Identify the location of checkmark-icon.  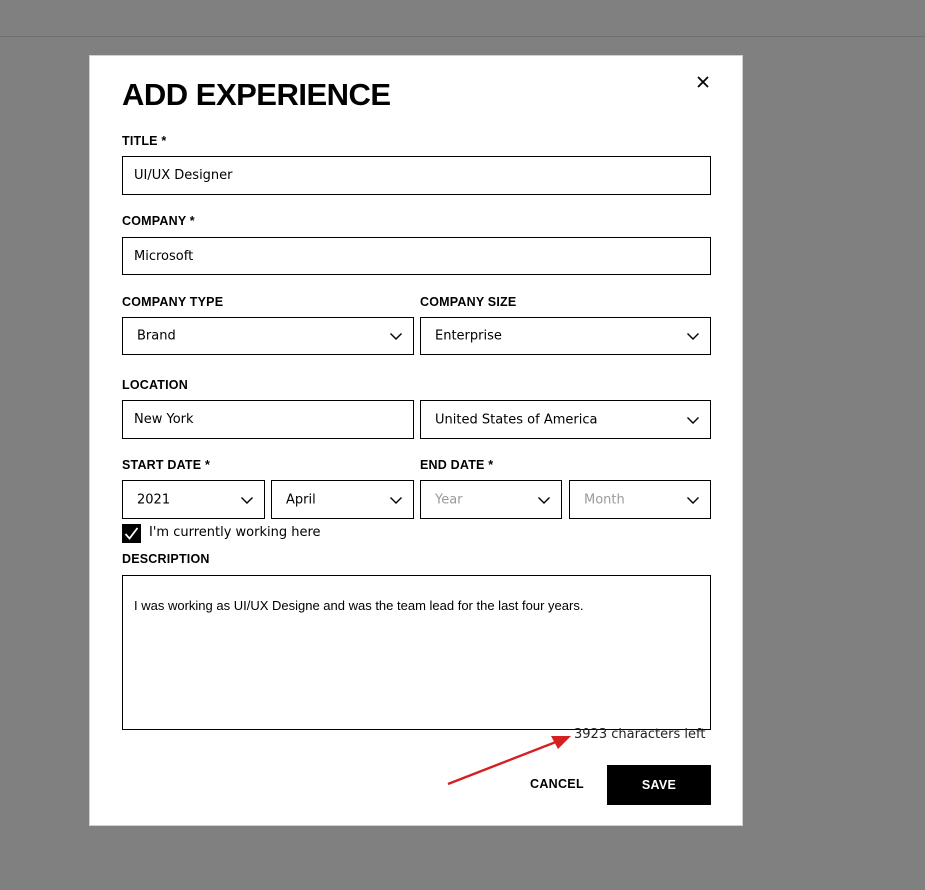
(131, 533).